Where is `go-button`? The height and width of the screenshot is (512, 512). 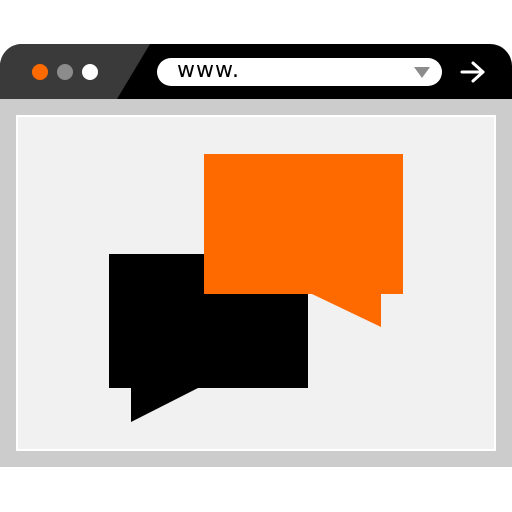
go-button is located at coordinates (473, 72).